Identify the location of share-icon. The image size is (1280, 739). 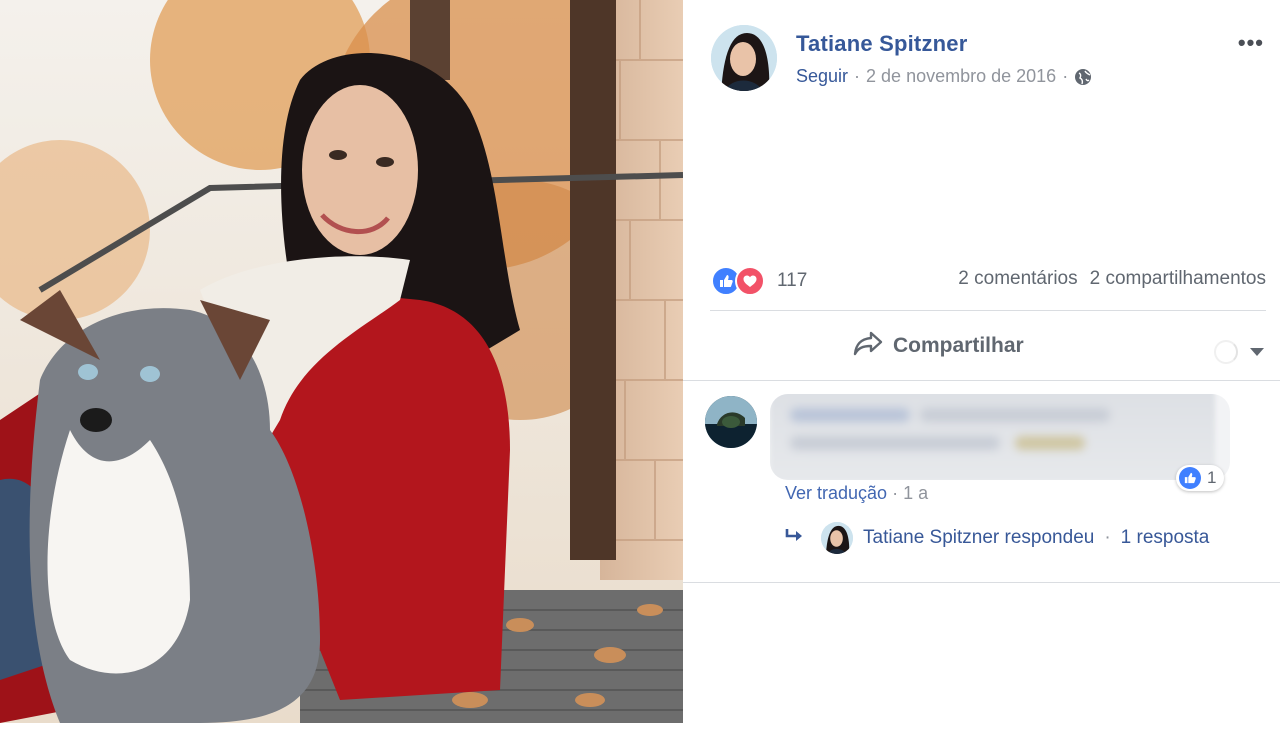
(868, 346).